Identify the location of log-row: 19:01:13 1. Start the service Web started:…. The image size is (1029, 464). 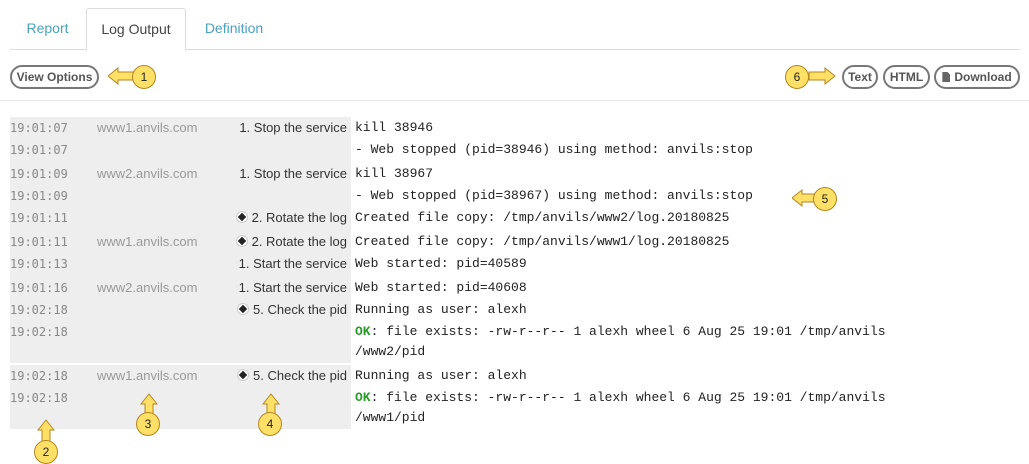
(510, 264).